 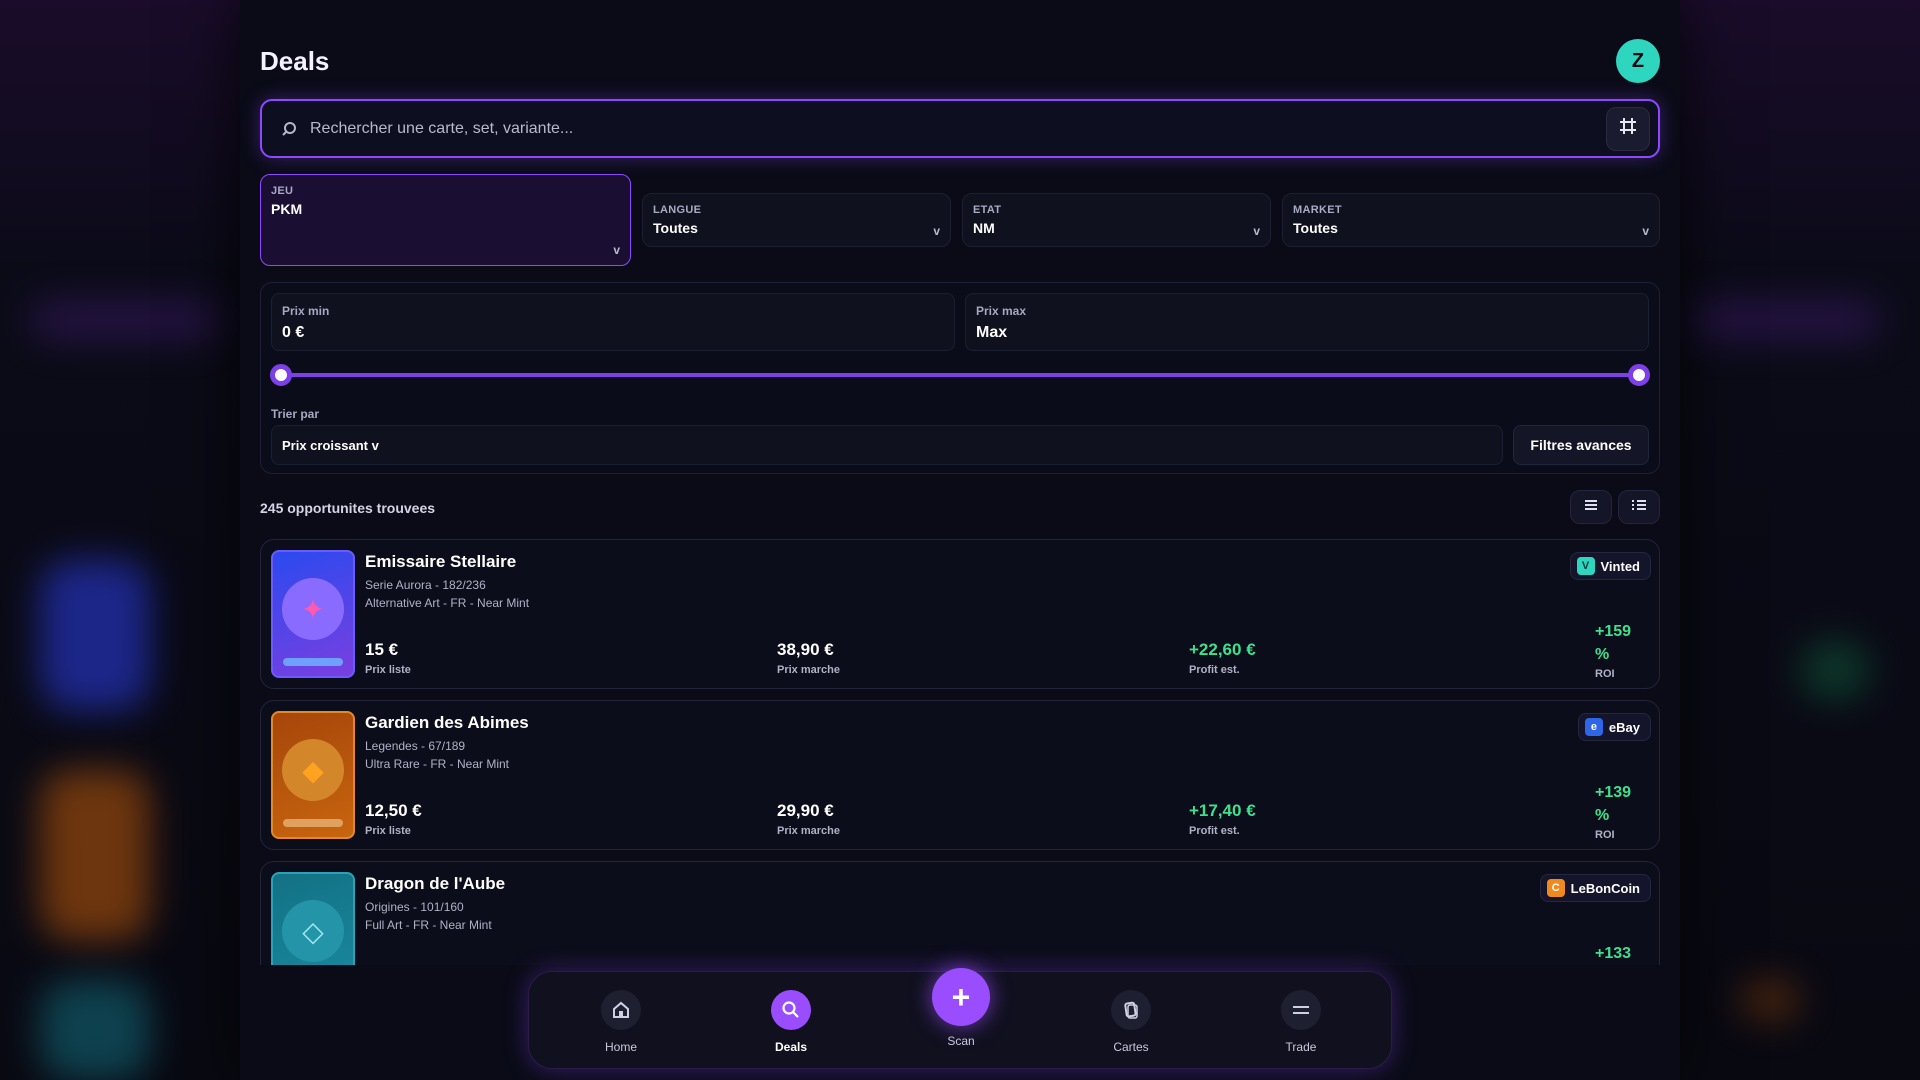 I want to click on price-min-value: 0 €, so click(x=293, y=332).